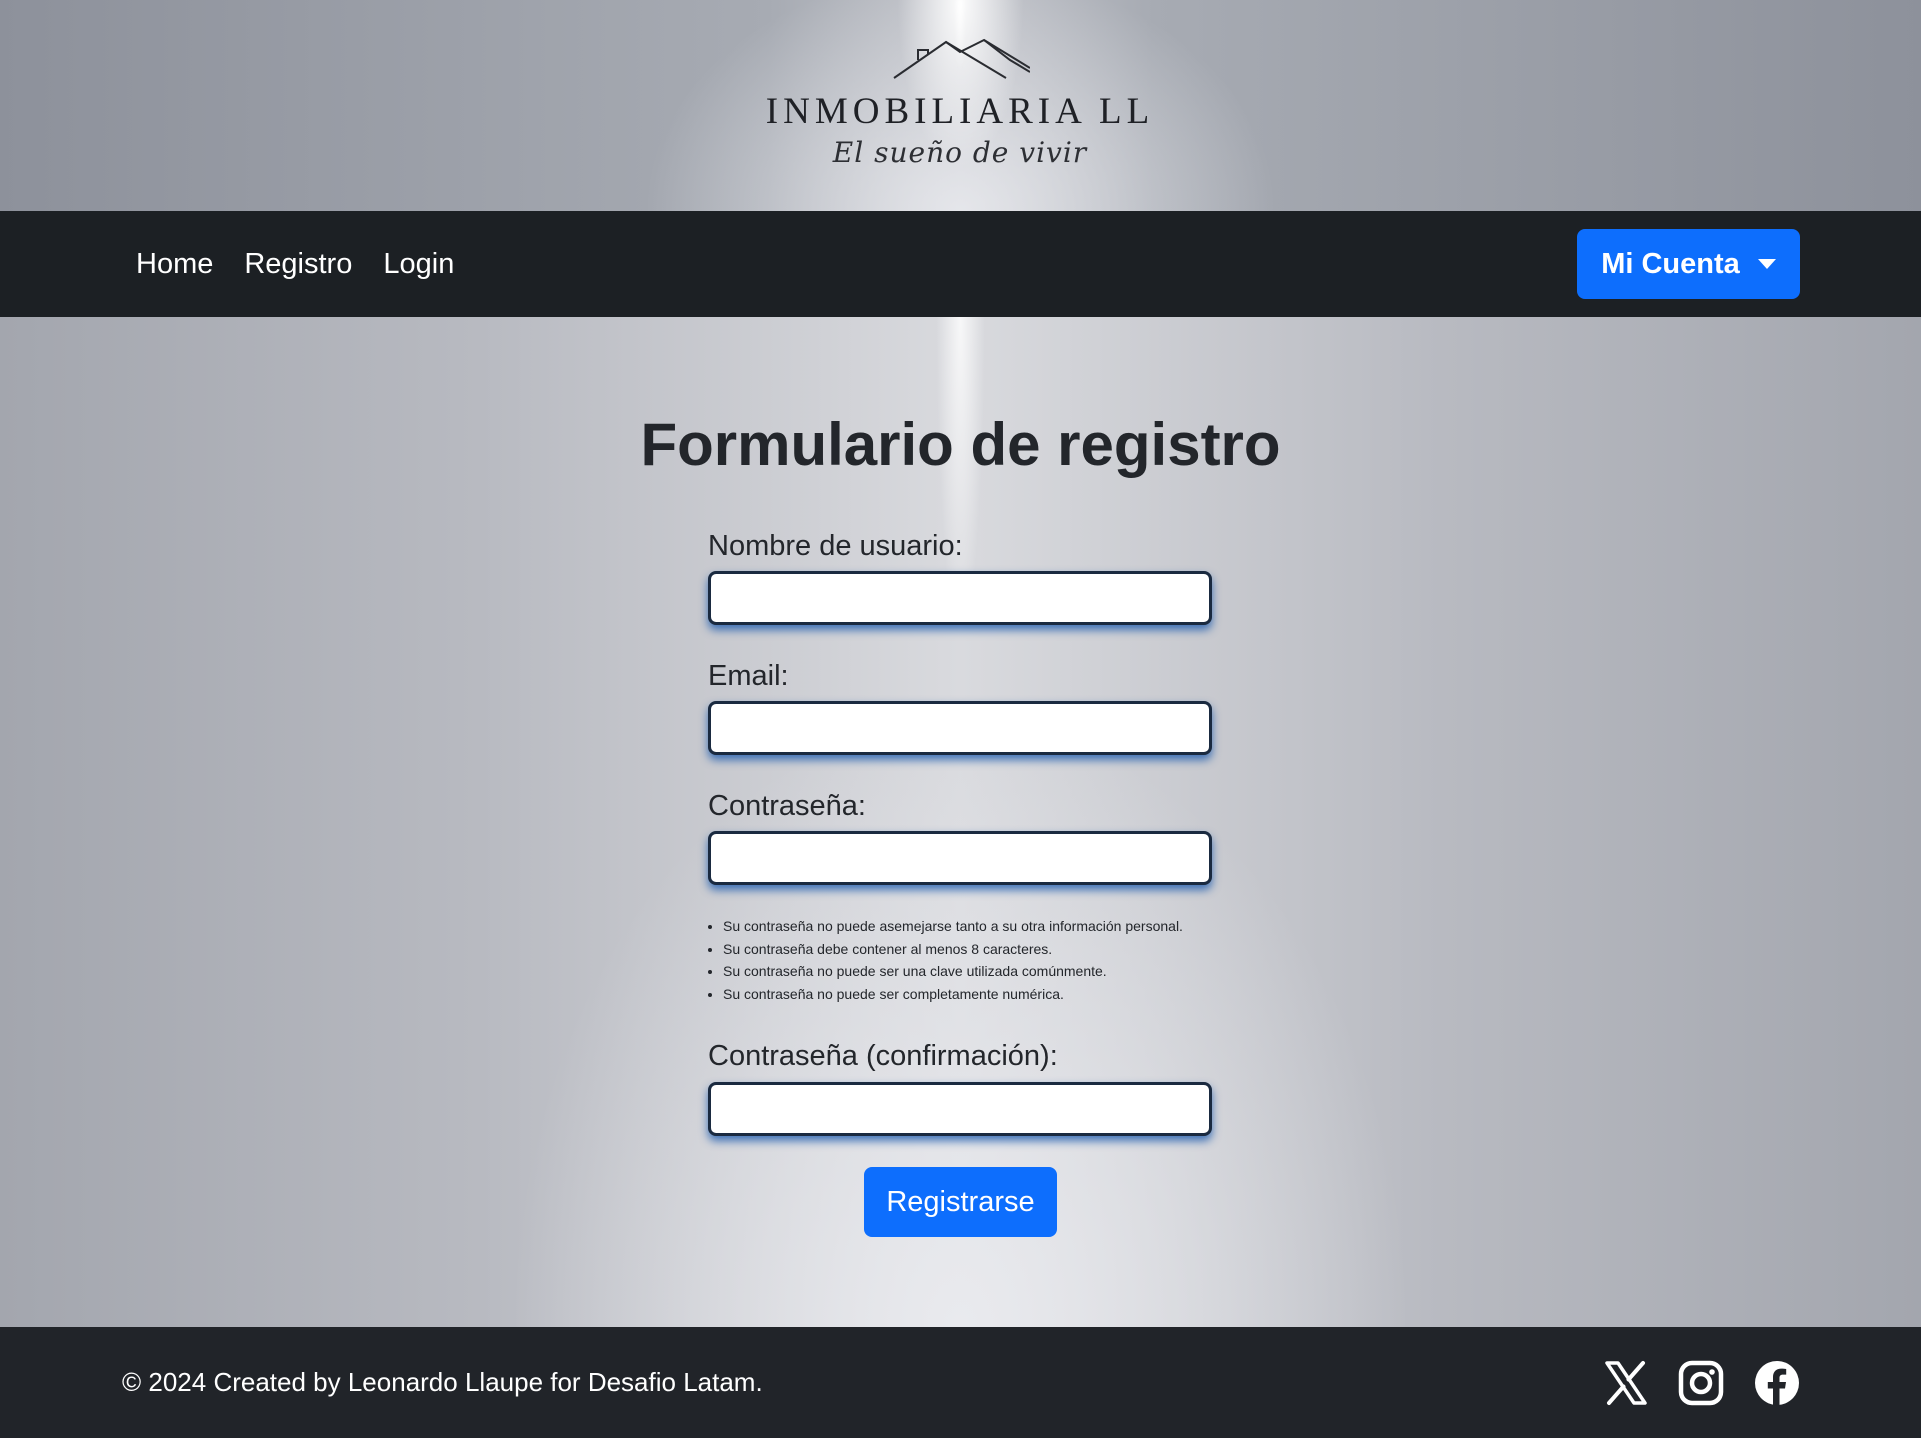 This screenshot has width=1921, height=1438. I want to click on email-label: Email:, so click(748, 676).